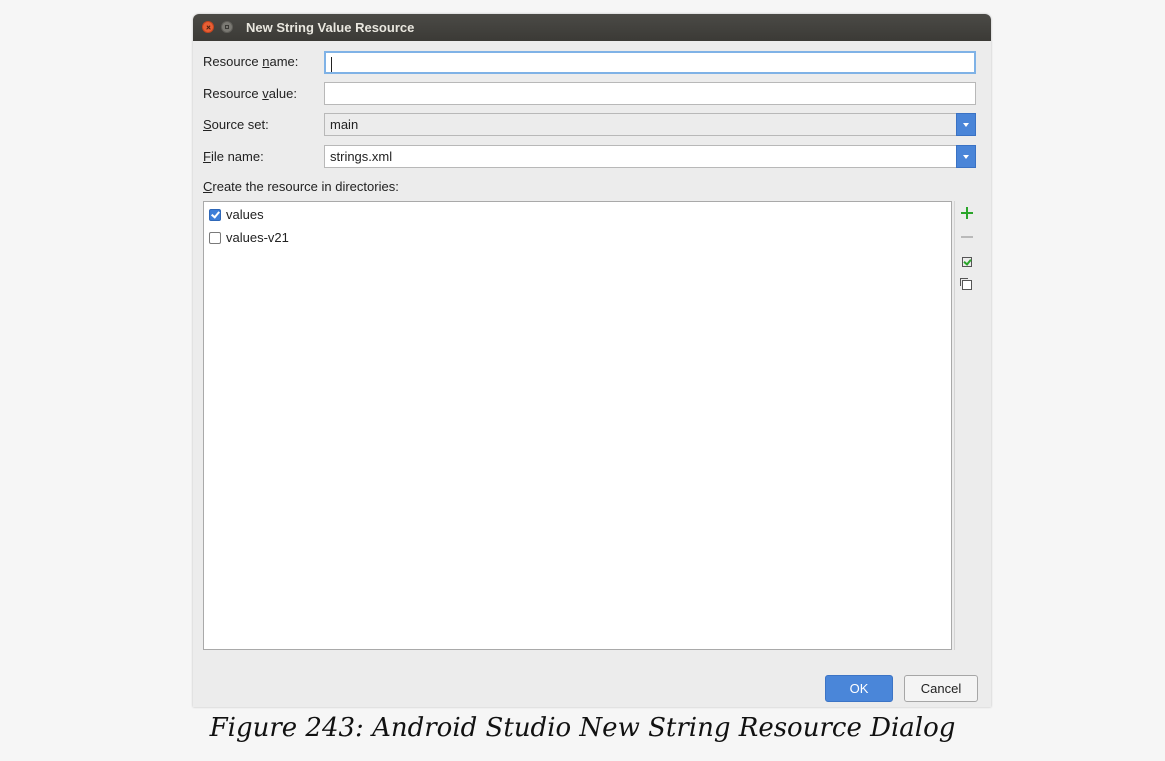 This screenshot has width=1165, height=761. What do you see at coordinates (941, 688) in the screenshot?
I see `cancel-button: Cancel` at bounding box center [941, 688].